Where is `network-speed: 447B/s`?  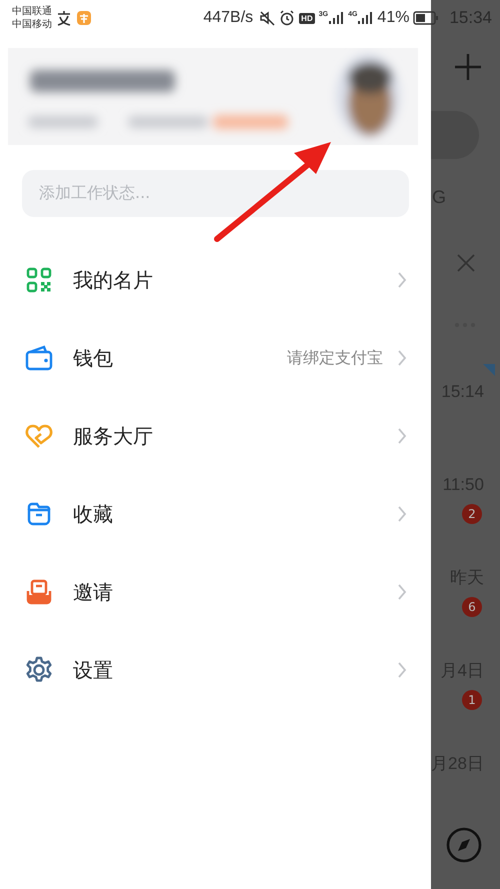 network-speed: 447B/s is located at coordinates (228, 18).